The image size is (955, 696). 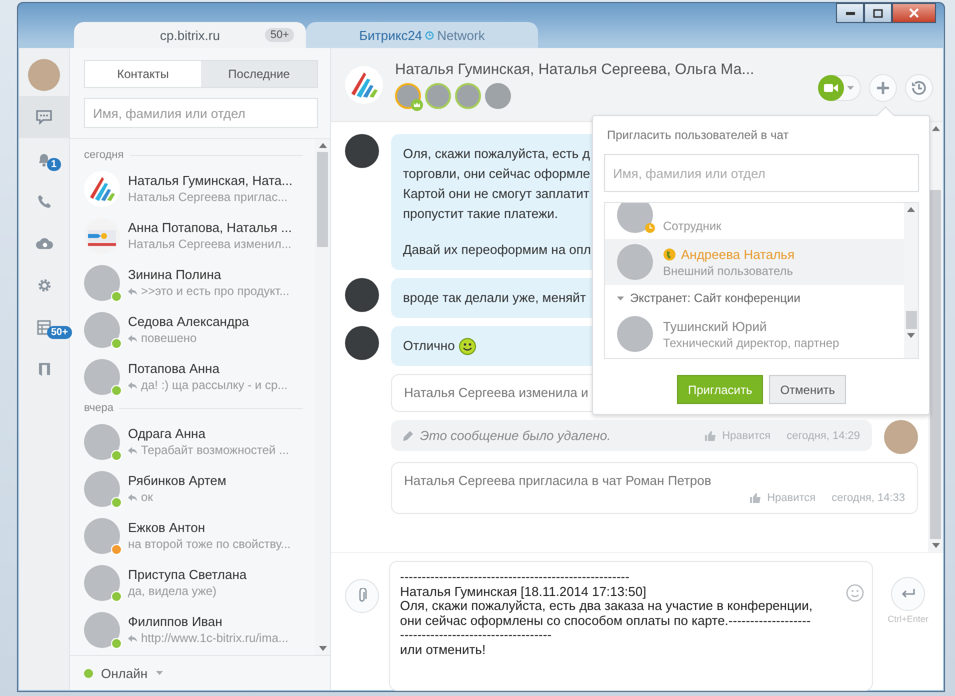 I want to click on contact-item: Рябинков Артем ок, so click(x=196, y=488).